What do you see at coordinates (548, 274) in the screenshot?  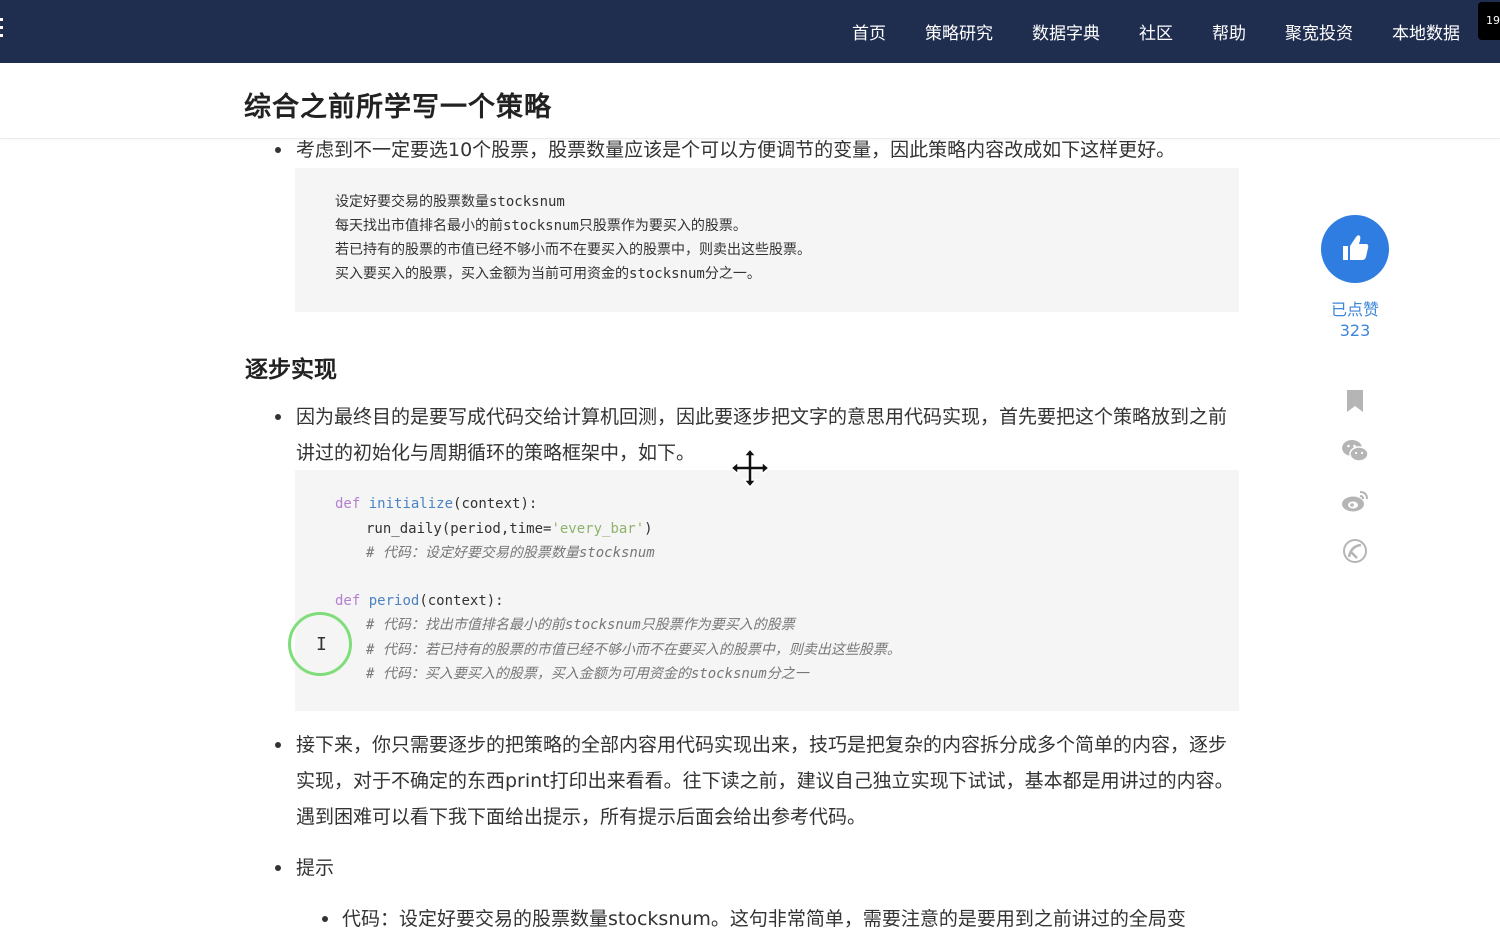 I see `code-line: 买入要买入的股票，买入金额为当前可用资金的stocksnum分之一。` at bounding box center [548, 274].